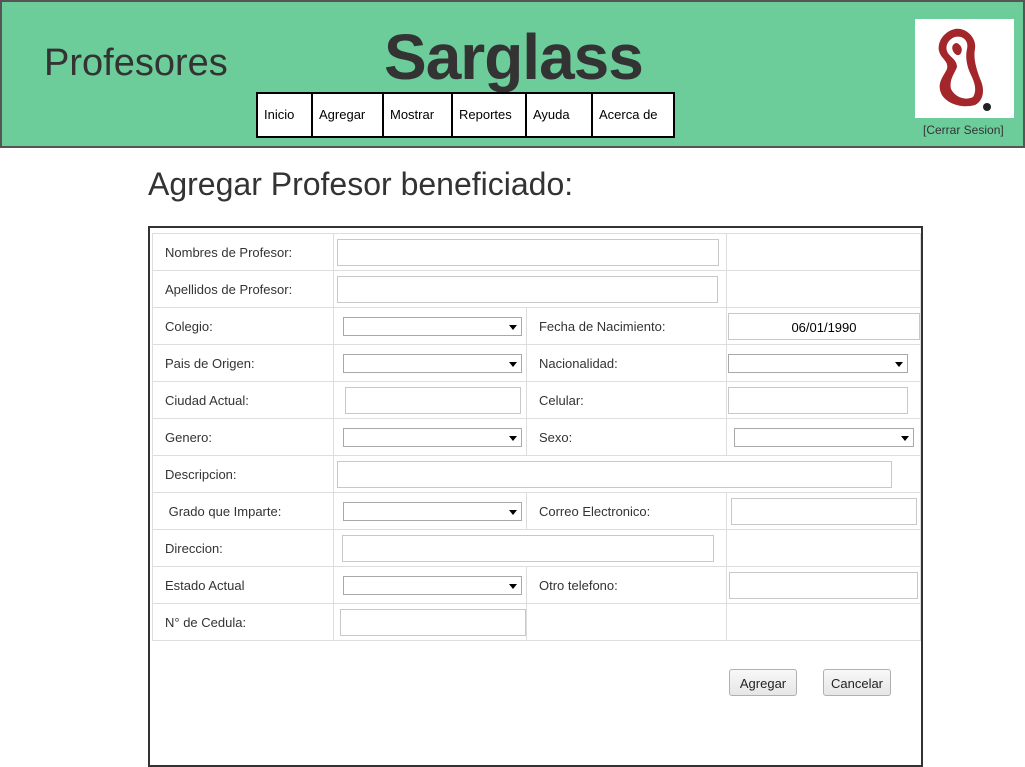  What do you see at coordinates (857, 682) in the screenshot?
I see `cancelar-button: Cancelar` at bounding box center [857, 682].